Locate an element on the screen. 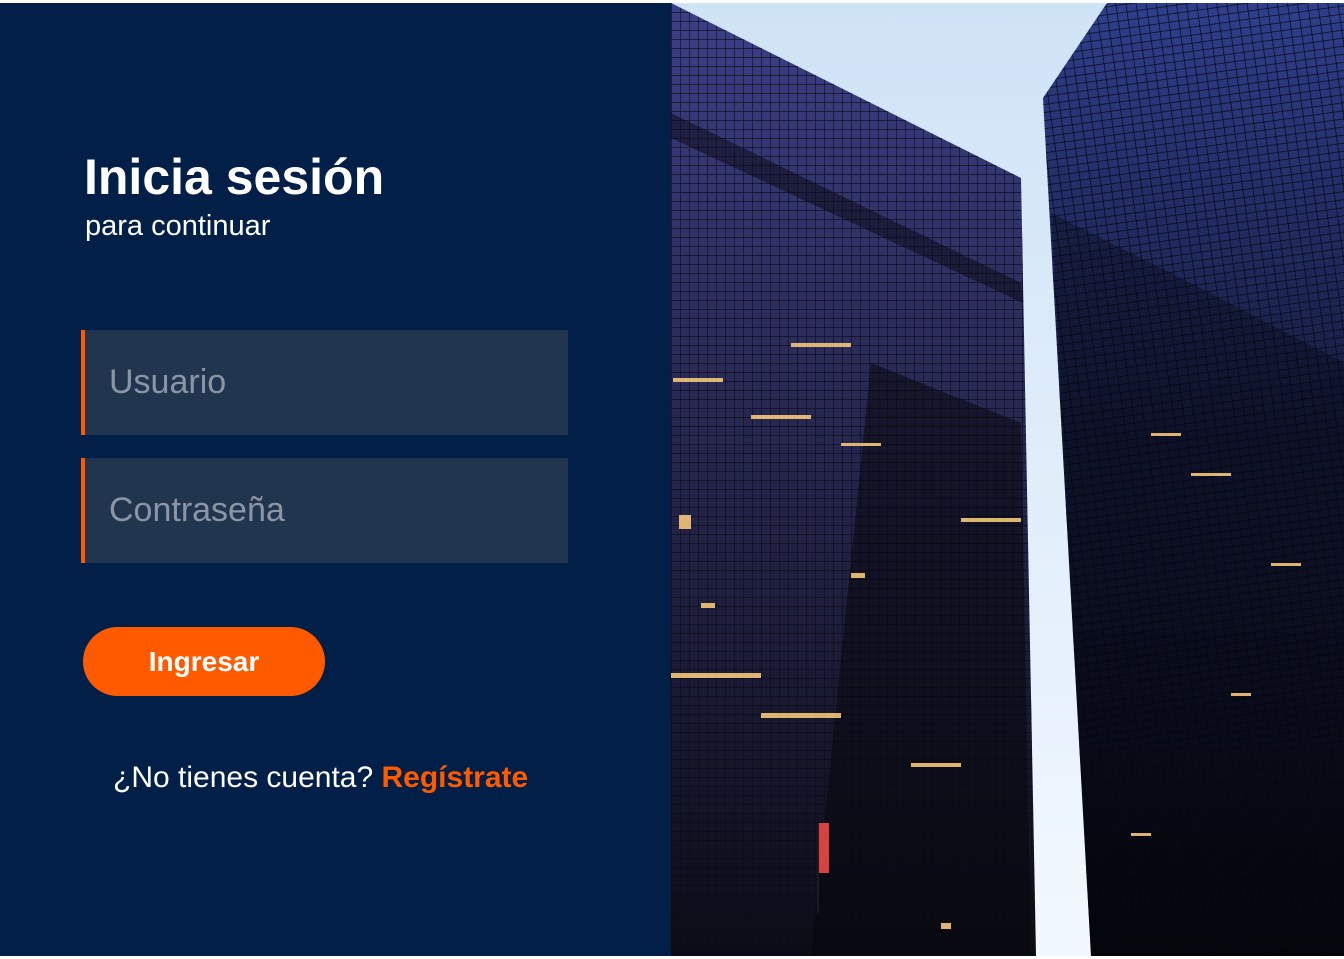 This screenshot has height=959, width=1344. page-subtitle: para continuar is located at coordinates (178, 226).